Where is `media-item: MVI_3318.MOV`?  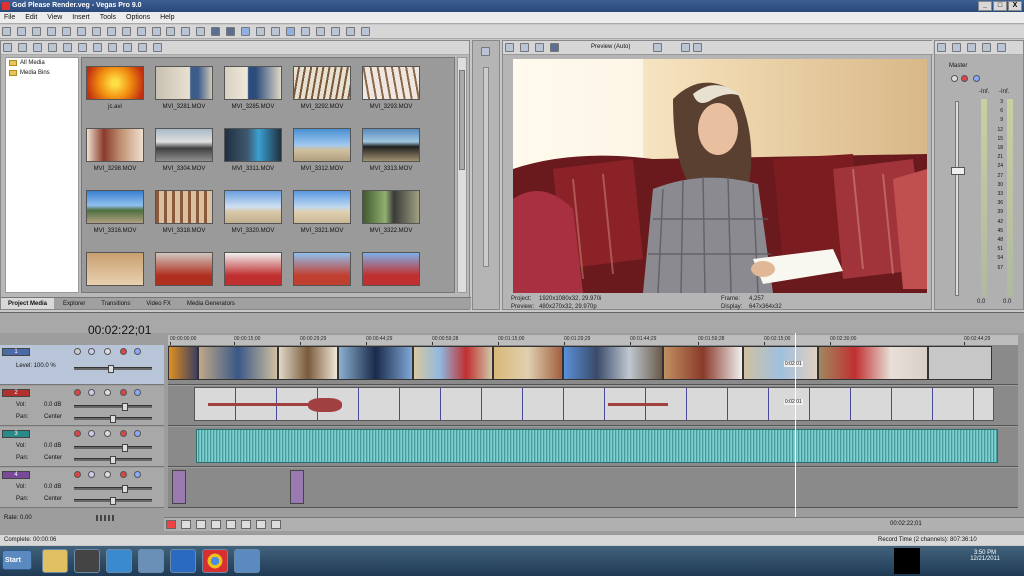 media-item: MVI_3318.MOV is located at coordinates (184, 214).